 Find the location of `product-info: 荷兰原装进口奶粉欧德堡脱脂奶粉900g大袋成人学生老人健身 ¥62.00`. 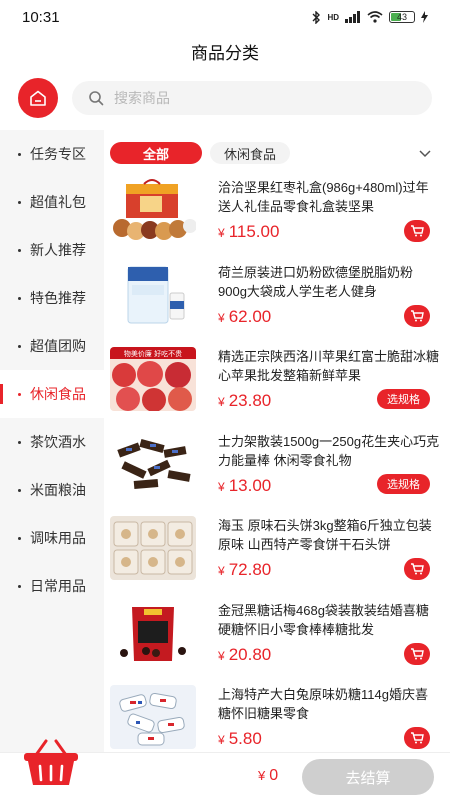

product-info: 荷兰原装进口奶粉欧德堡脱脂奶粉900g大袋成人学生老人健身 ¥62.00 is located at coordinates (329, 302).